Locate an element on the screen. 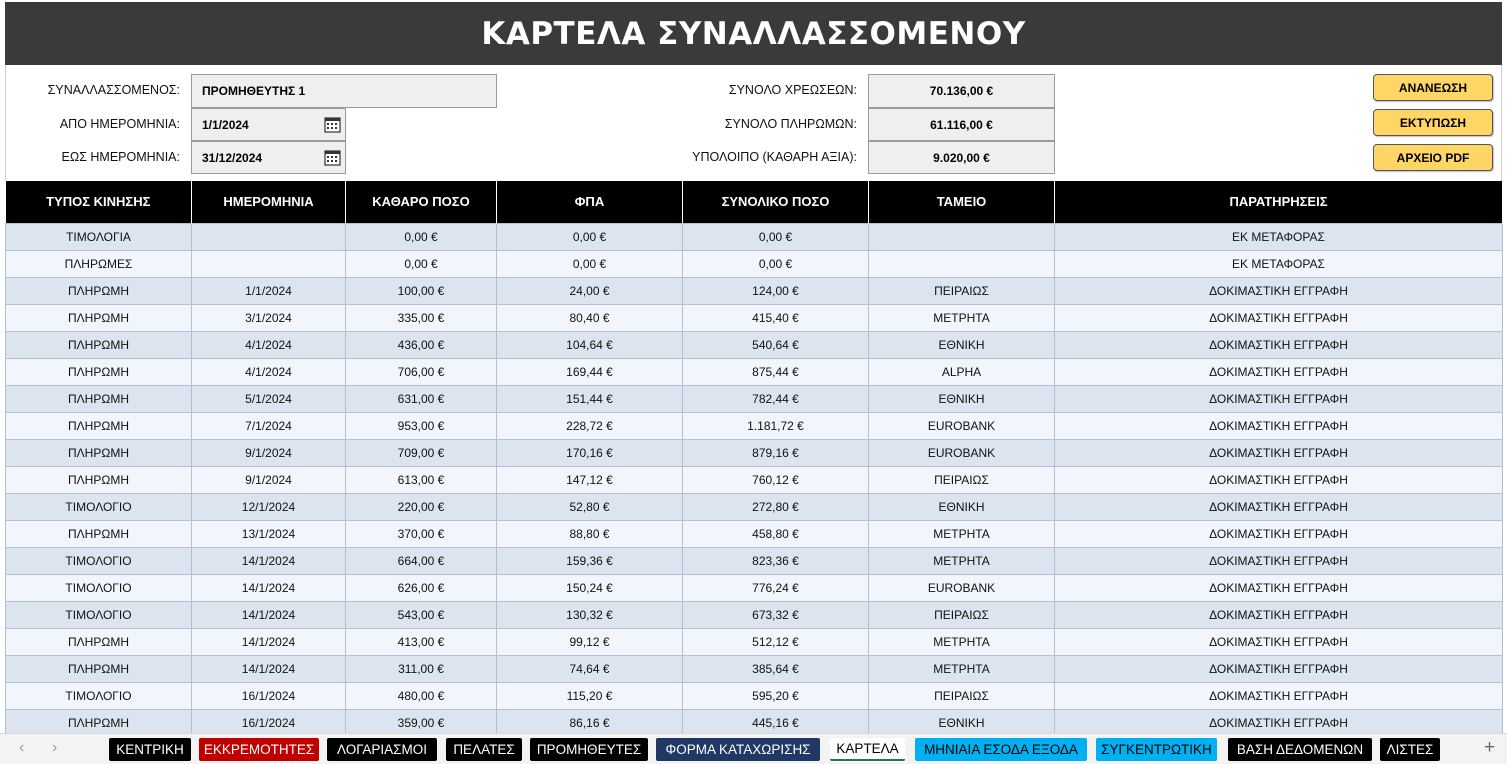 The height and width of the screenshot is (764, 1507). table-cell: ΠΛΗΡΩΜΕΣ is located at coordinates (98, 263).